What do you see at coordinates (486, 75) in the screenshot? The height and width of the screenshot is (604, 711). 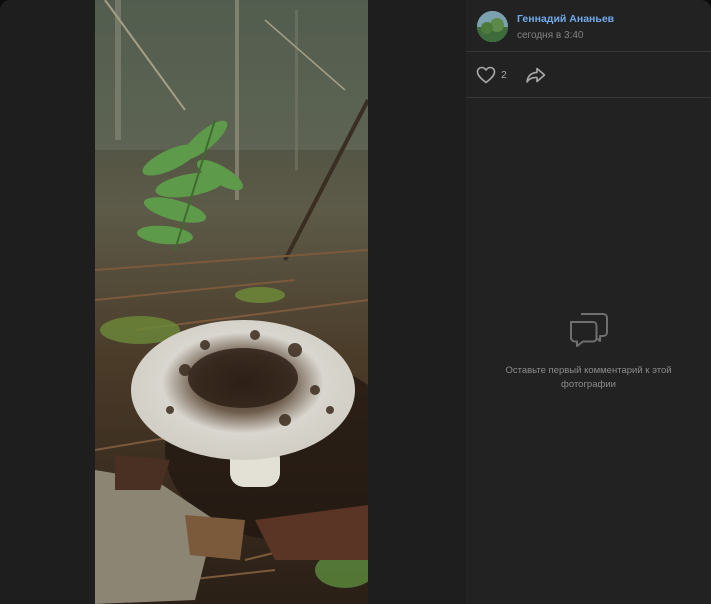 I see `heart-icon` at bounding box center [486, 75].